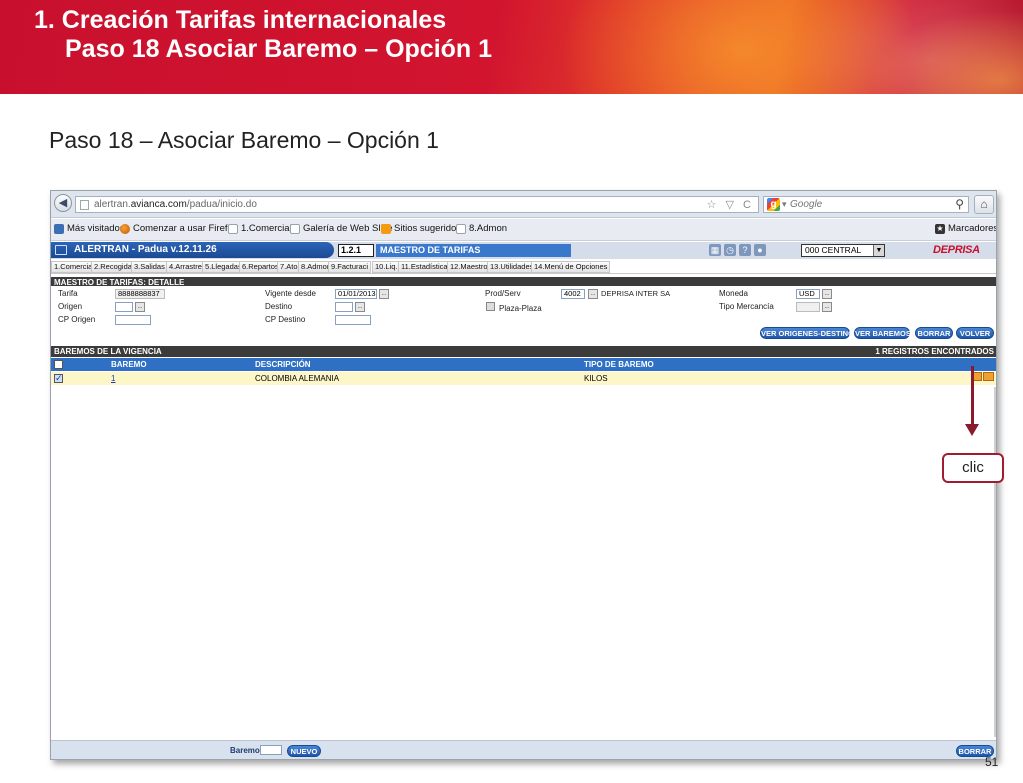  Describe the element at coordinates (386, 228) in the screenshot. I see `suggested-sites-icon` at that location.